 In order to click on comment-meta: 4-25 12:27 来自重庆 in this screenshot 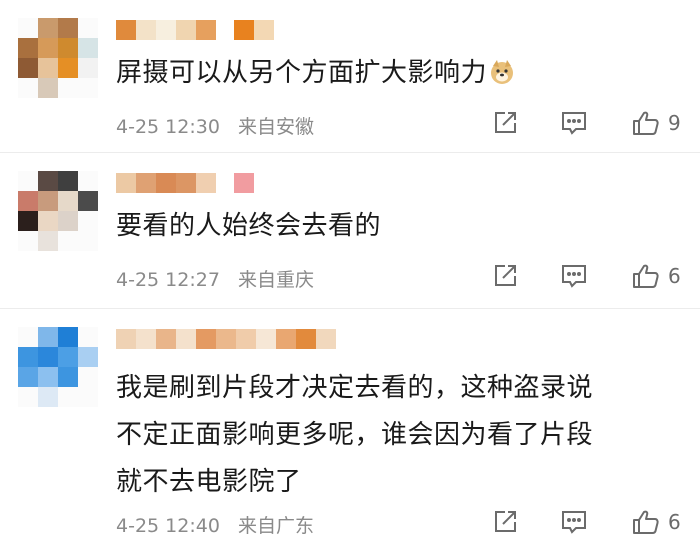, I will do `click(215, 278)`.